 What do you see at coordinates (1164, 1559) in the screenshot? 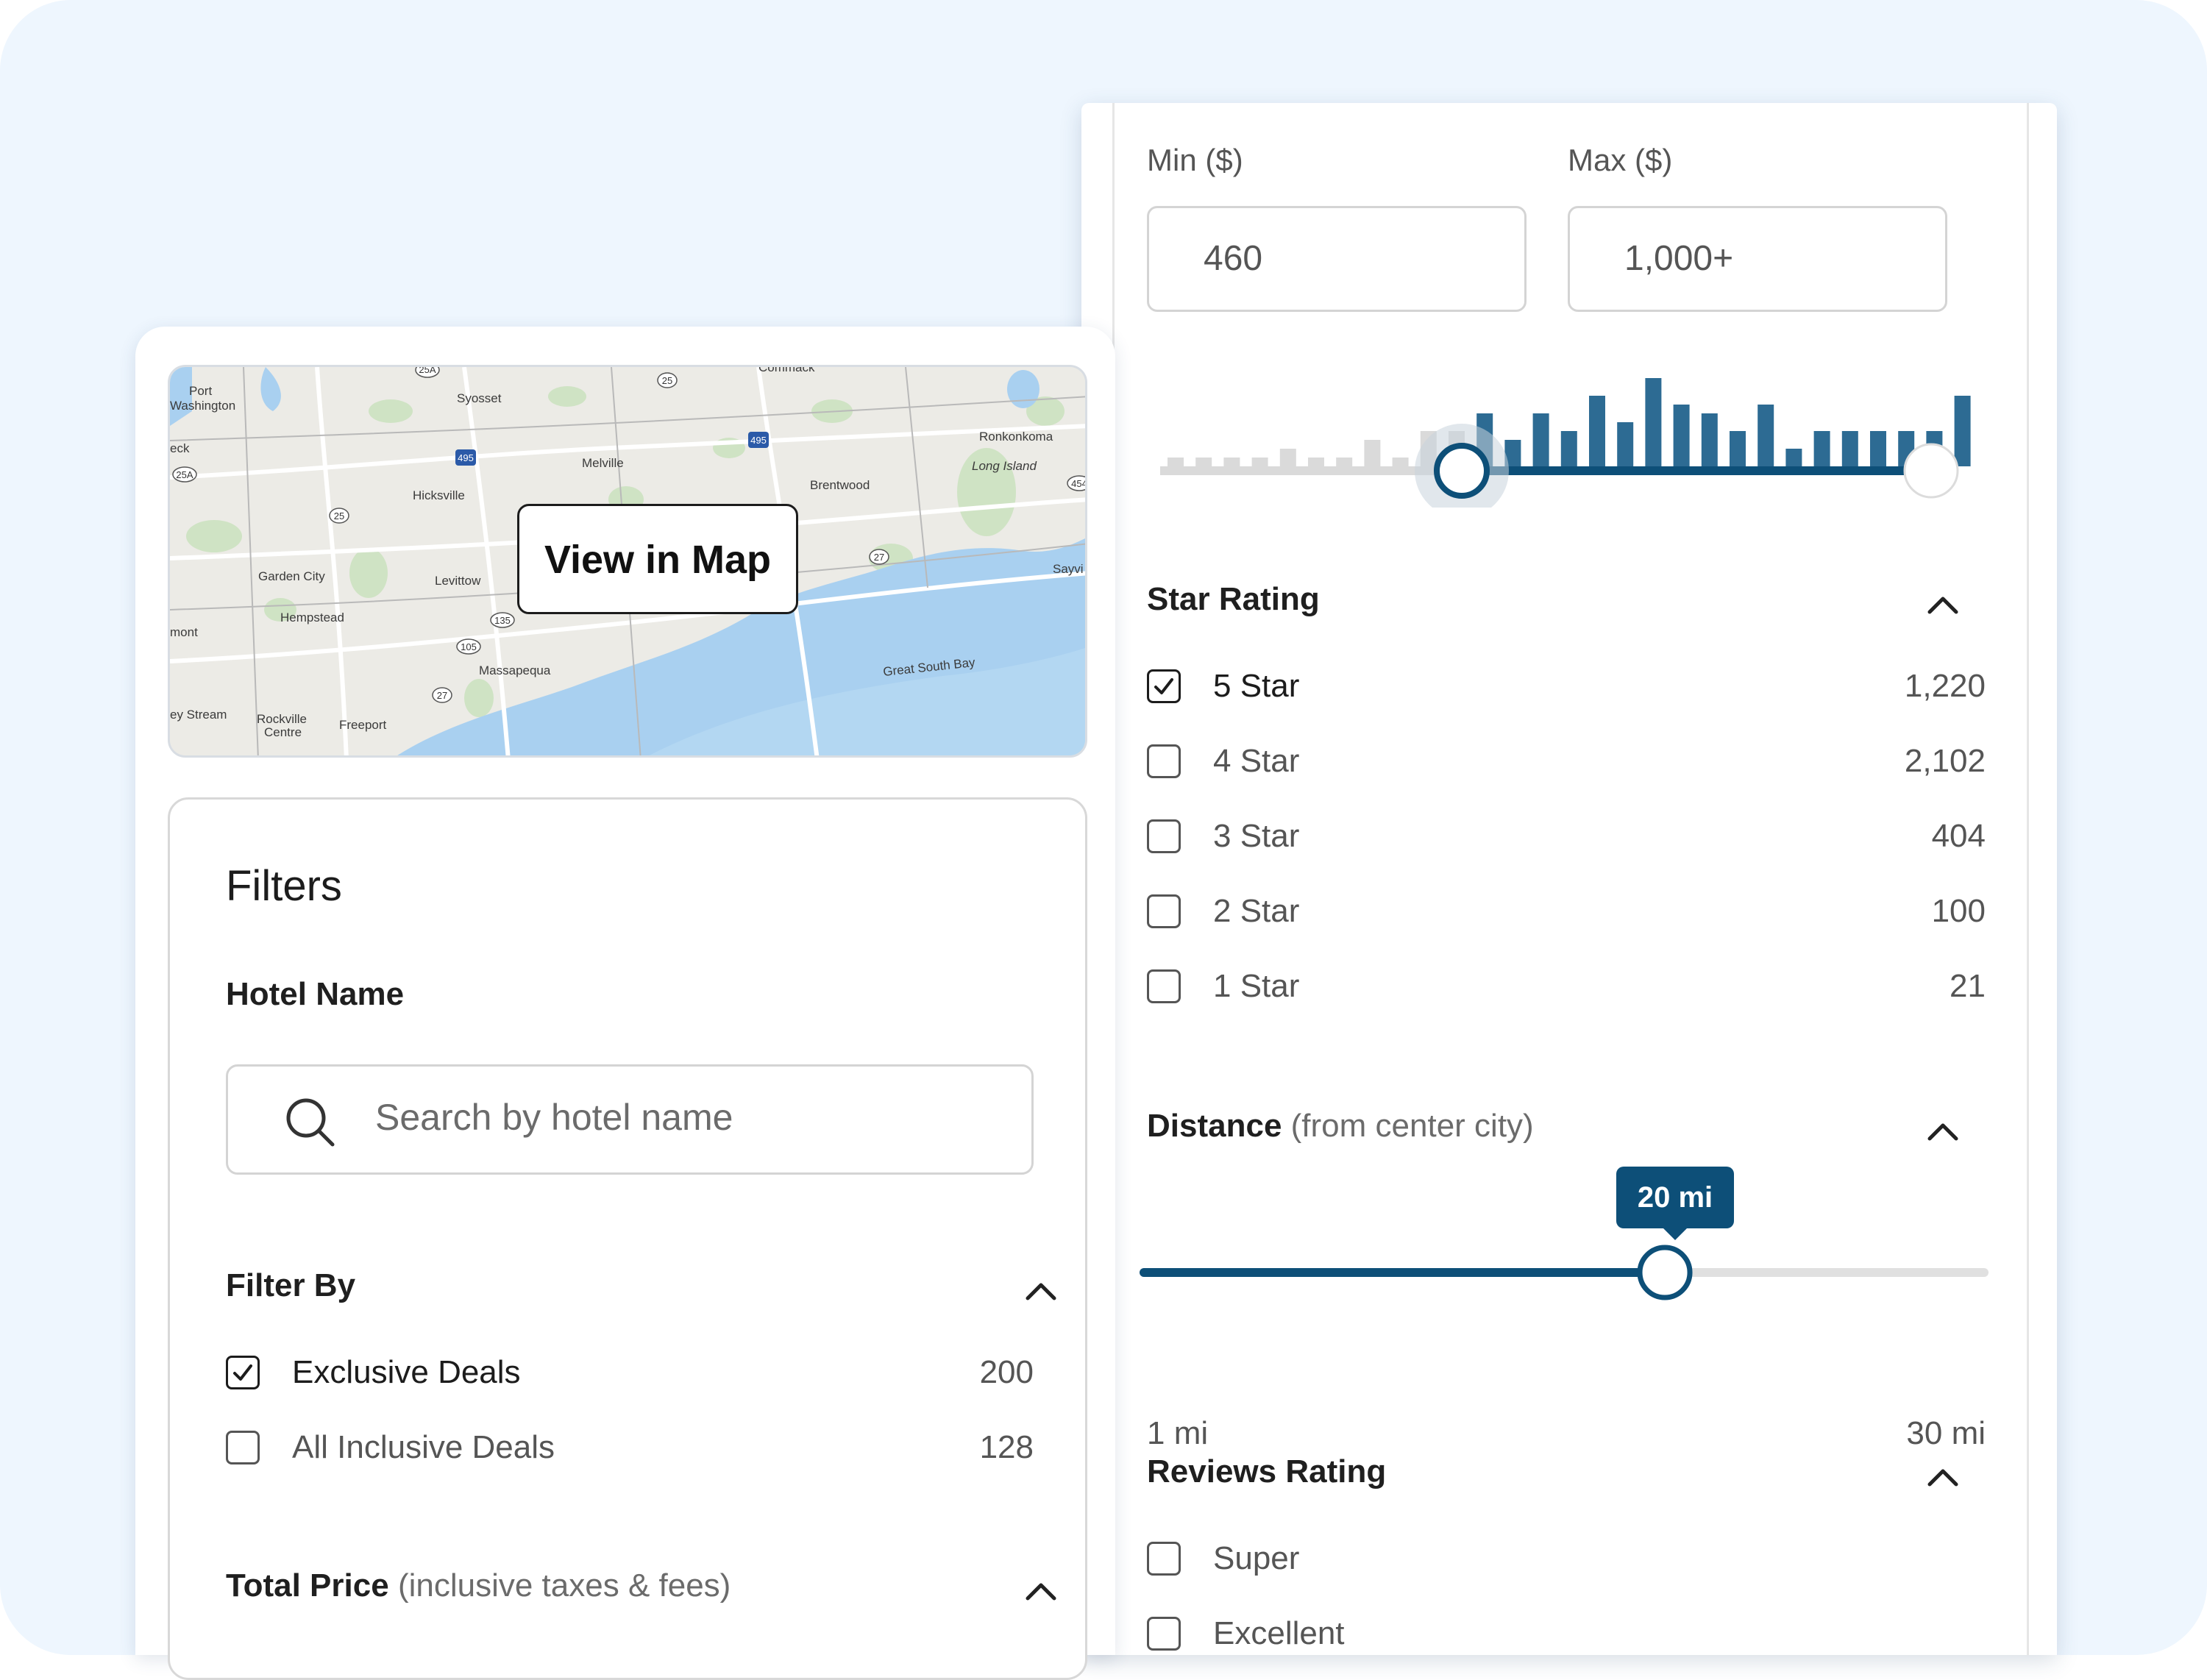
I see `review-super-checkbox` at bounding box center [1164, 1559].